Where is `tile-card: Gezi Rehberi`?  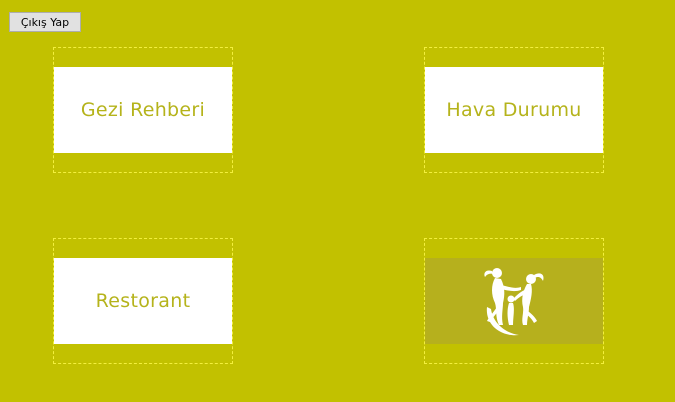
tile-card: Gezi Rehberi is located at coordinates (143, 110).